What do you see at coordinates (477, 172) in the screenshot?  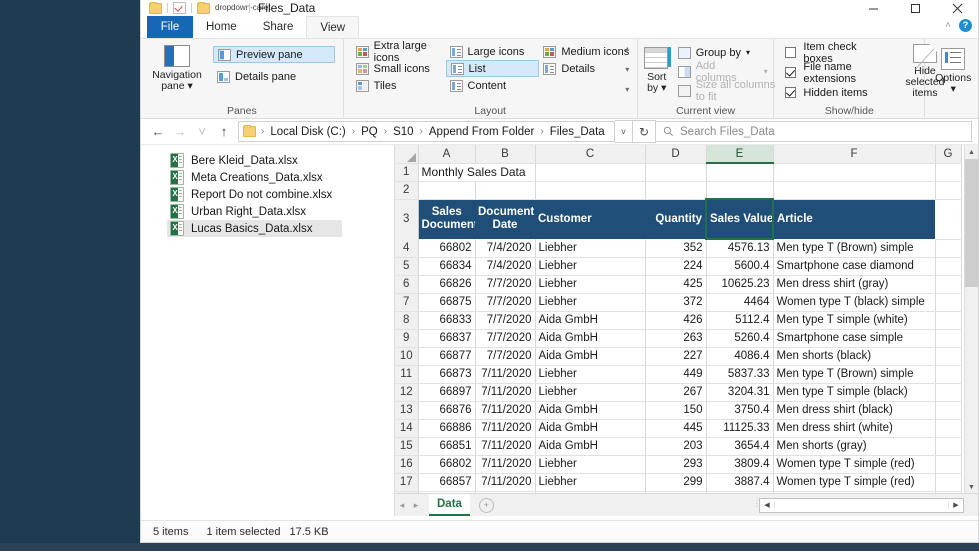 I see `cell-a1-title: Monthly Sales Data` at bounding box center [477, 172].